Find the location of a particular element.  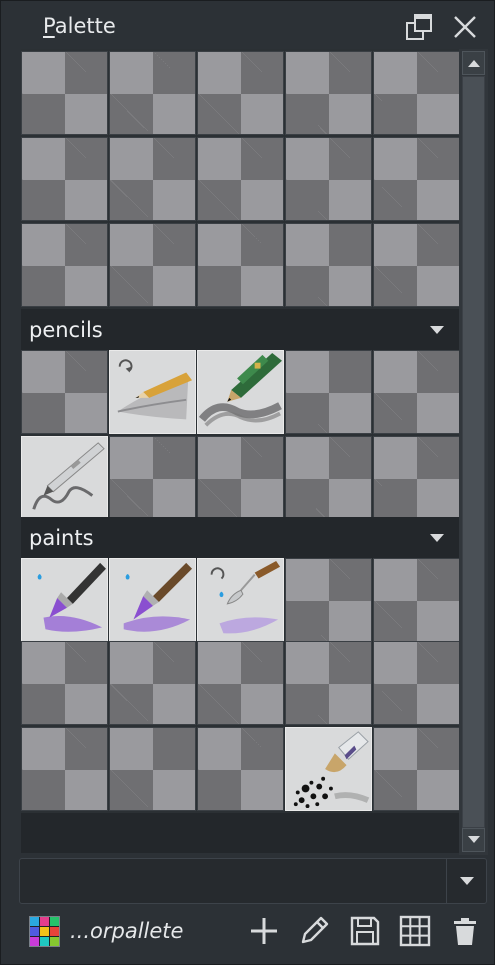

scroll-up-icon is located at coordinates (473, 63).